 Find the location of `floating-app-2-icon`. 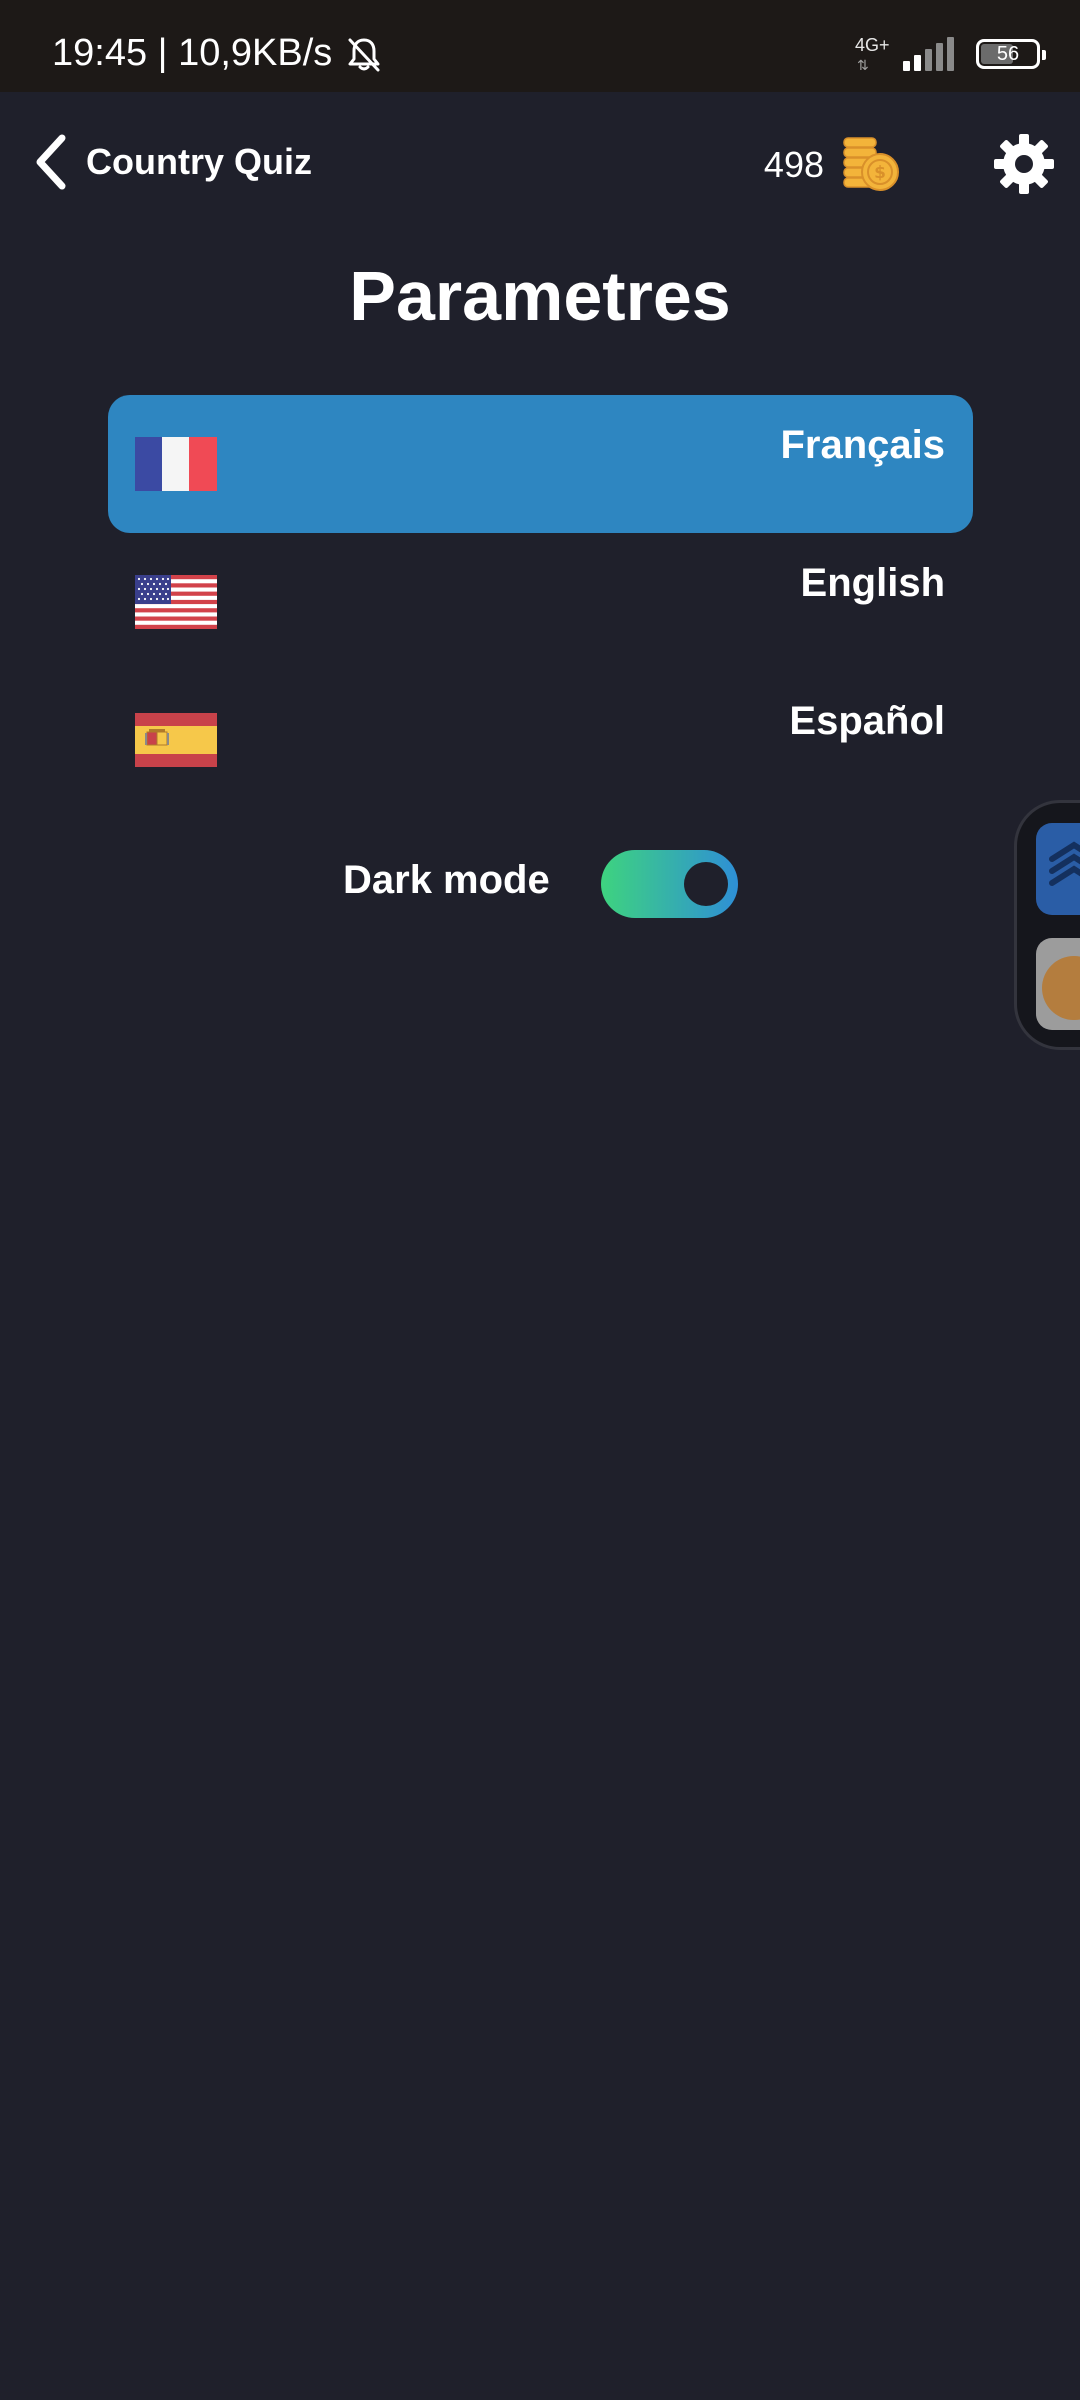

floating-app-2-icon is located at coordinates (1058, 984).